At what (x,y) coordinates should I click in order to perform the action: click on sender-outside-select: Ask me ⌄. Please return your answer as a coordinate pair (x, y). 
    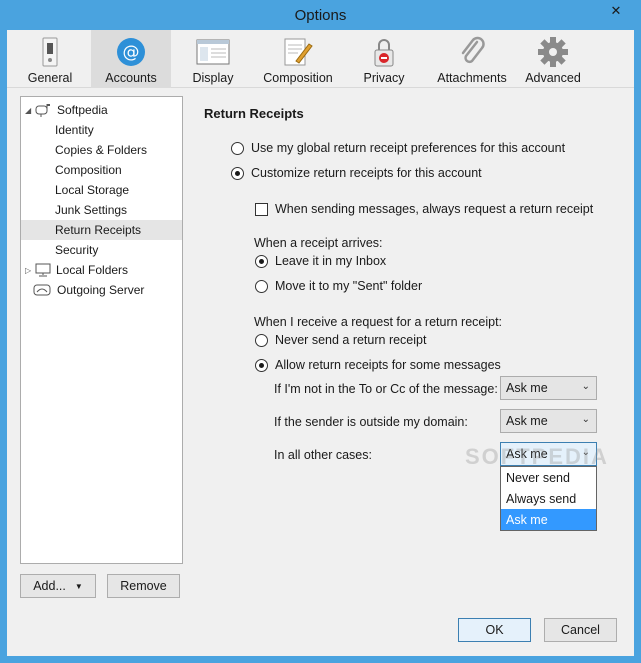
    Looking at the image, I should click on (548, 421).